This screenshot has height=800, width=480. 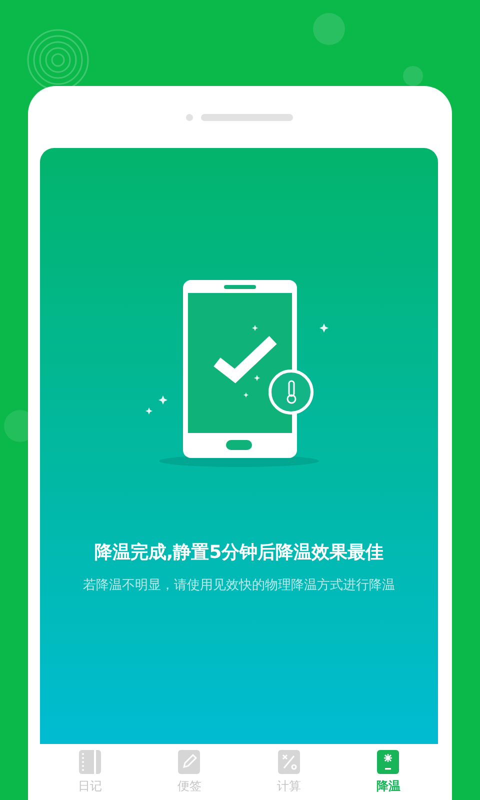 I want to click on nav-tab: 日记, so click(x=90, y=772).